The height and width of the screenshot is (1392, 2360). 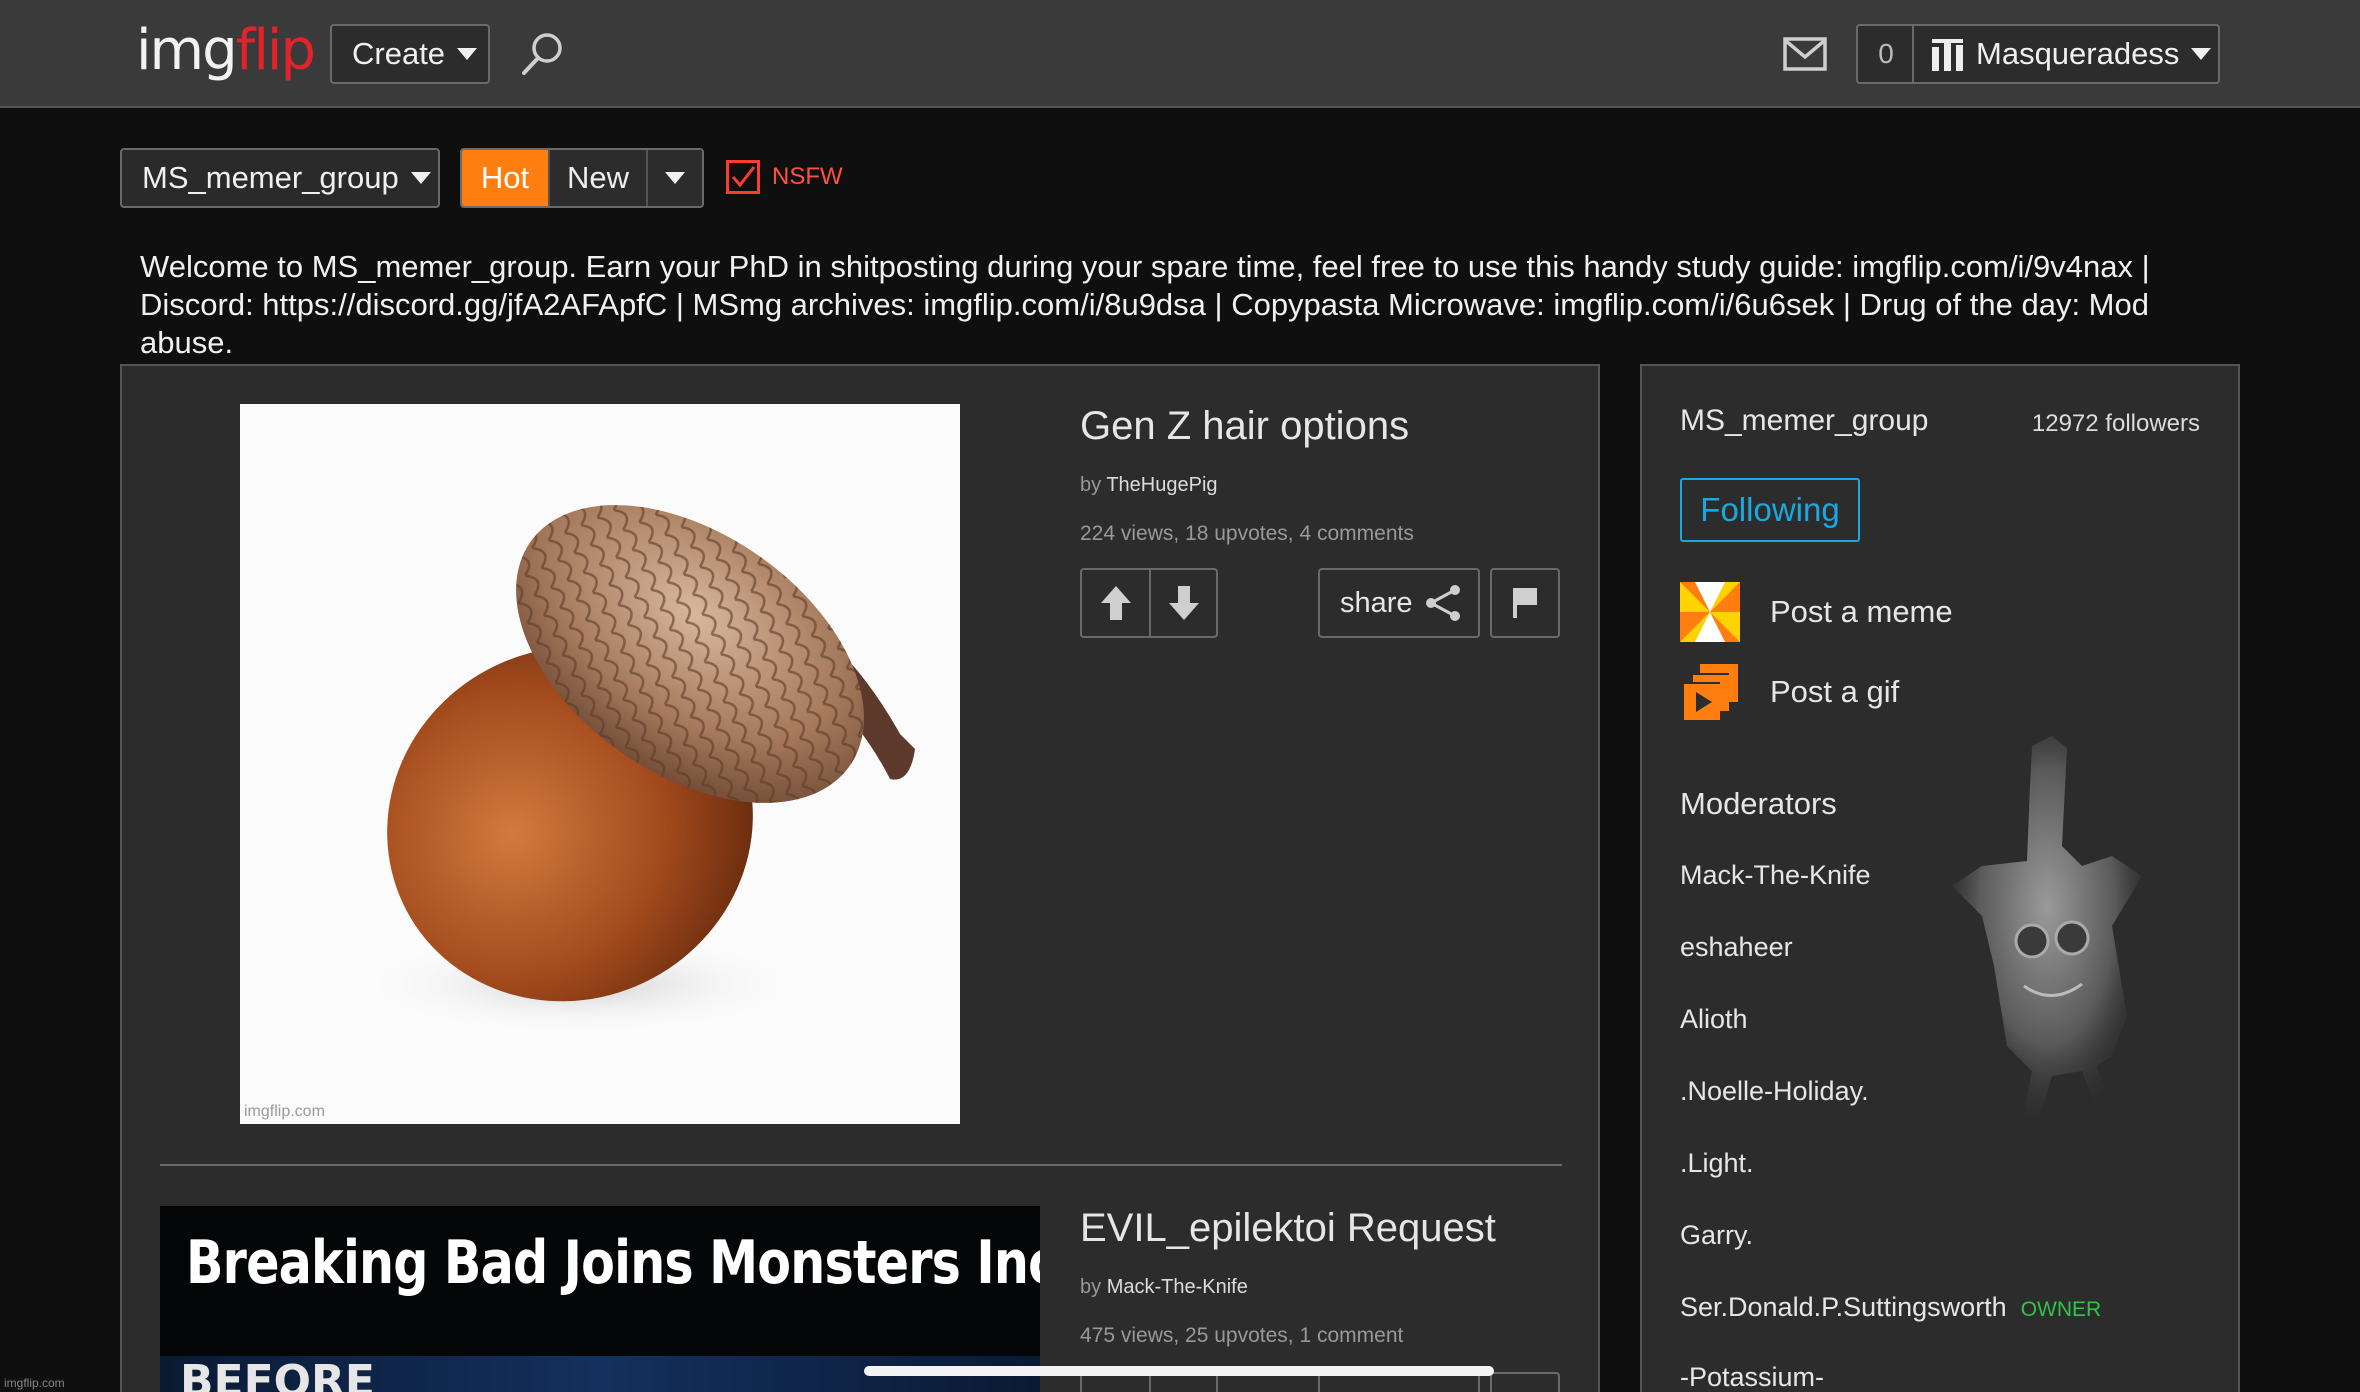 I want to click on followers-count: 12972 followers, so click(x=2115, y=423).